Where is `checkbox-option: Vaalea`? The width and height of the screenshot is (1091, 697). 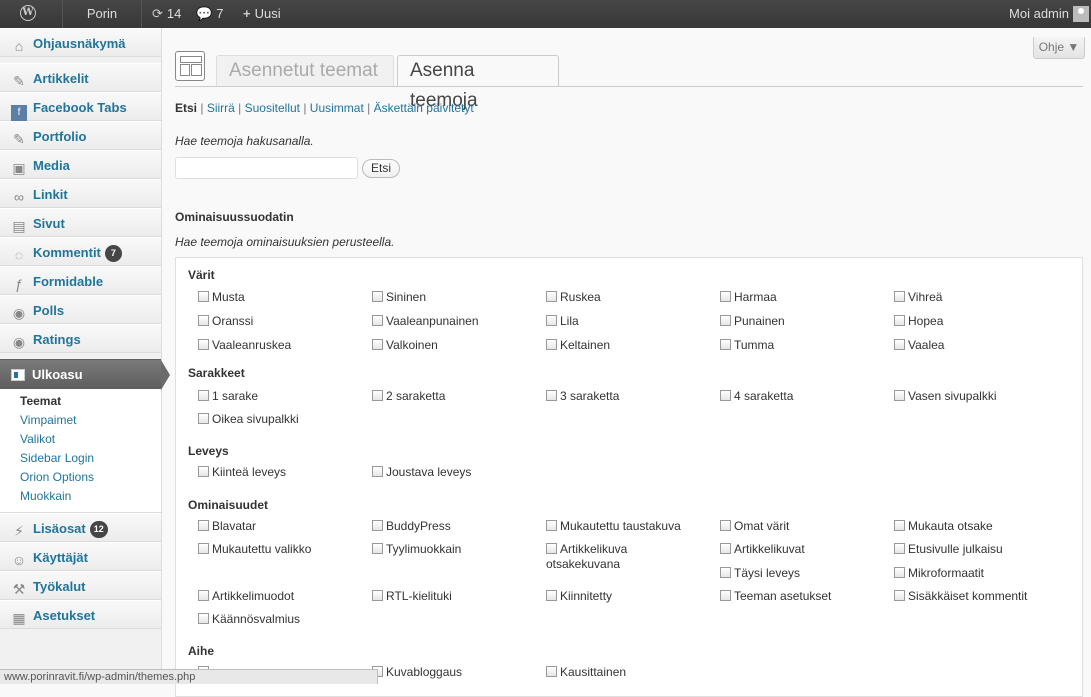 checkbox-option: Vaalea is located at coordinates (919, 345).